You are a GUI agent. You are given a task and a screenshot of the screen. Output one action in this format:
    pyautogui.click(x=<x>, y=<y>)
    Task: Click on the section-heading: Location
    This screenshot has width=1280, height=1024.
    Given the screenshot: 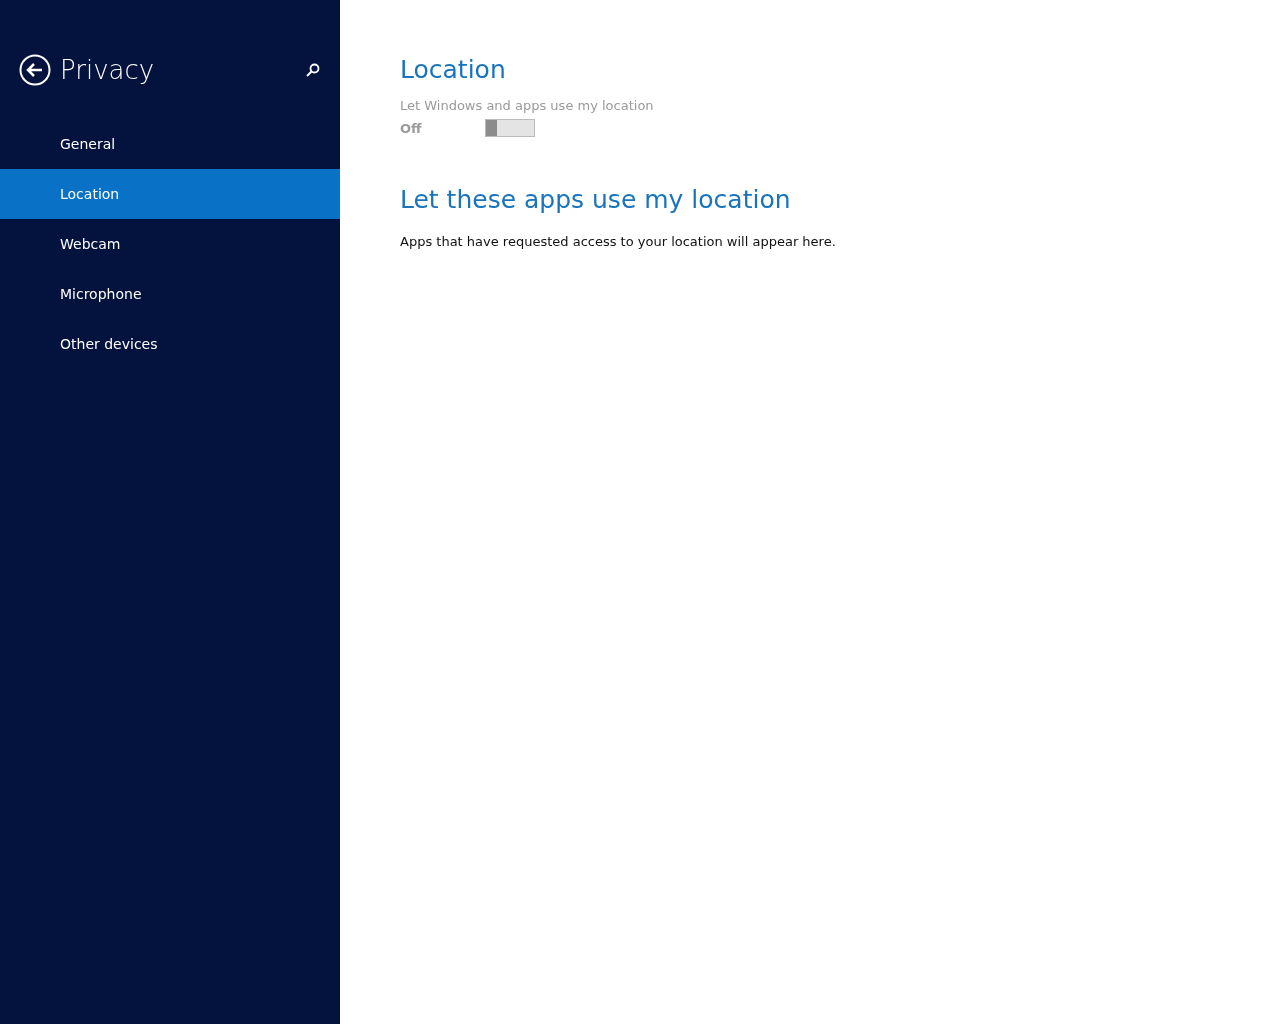 What is the action you would take?
    pyautogui.click(x=453, y=69)
    